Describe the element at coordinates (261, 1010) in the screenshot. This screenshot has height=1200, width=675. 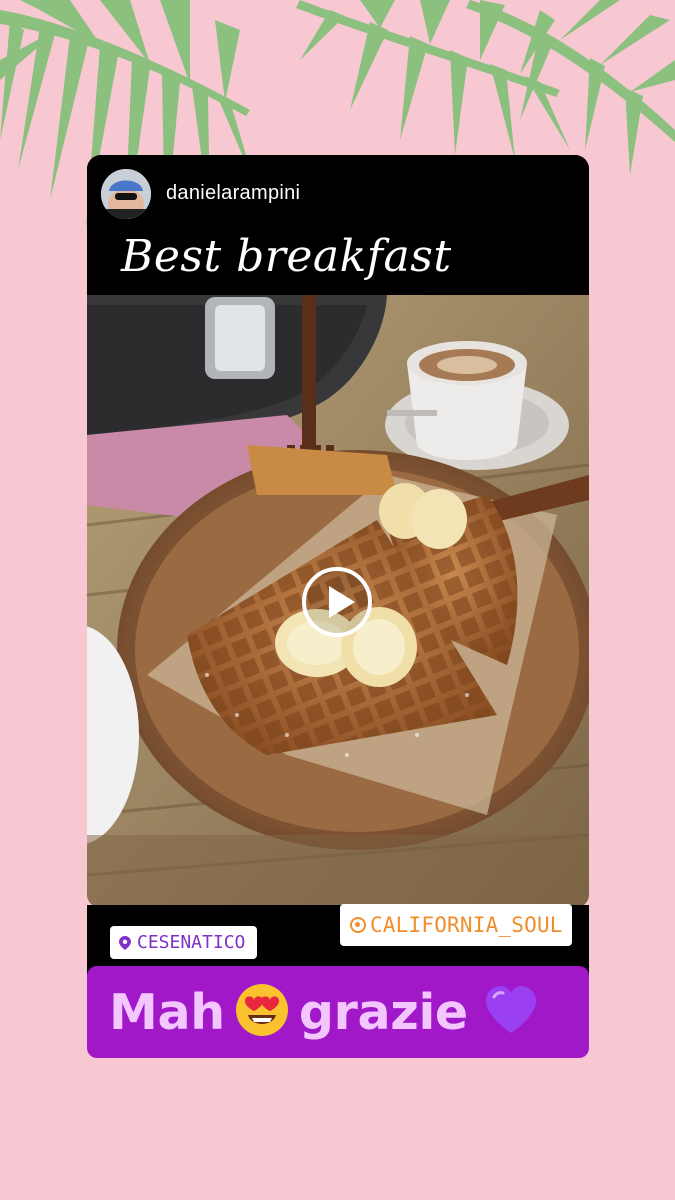
I see `heart-eyes-emoji-icon` at that location.